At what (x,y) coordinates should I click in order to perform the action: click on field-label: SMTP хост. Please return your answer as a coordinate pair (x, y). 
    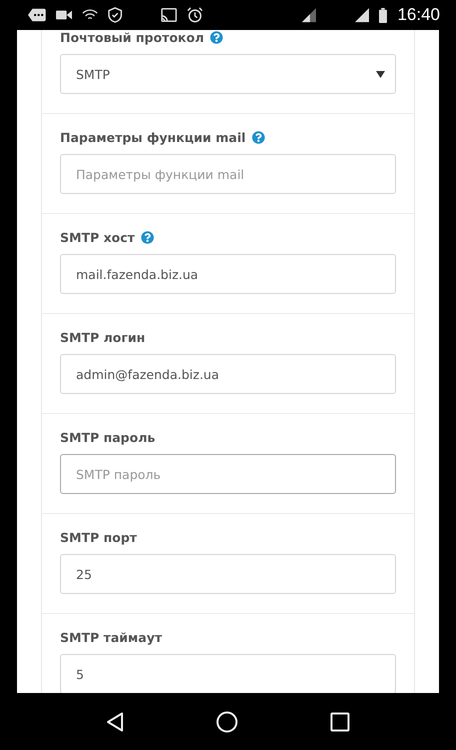
    Looking at the image, I should click on (97, 237).